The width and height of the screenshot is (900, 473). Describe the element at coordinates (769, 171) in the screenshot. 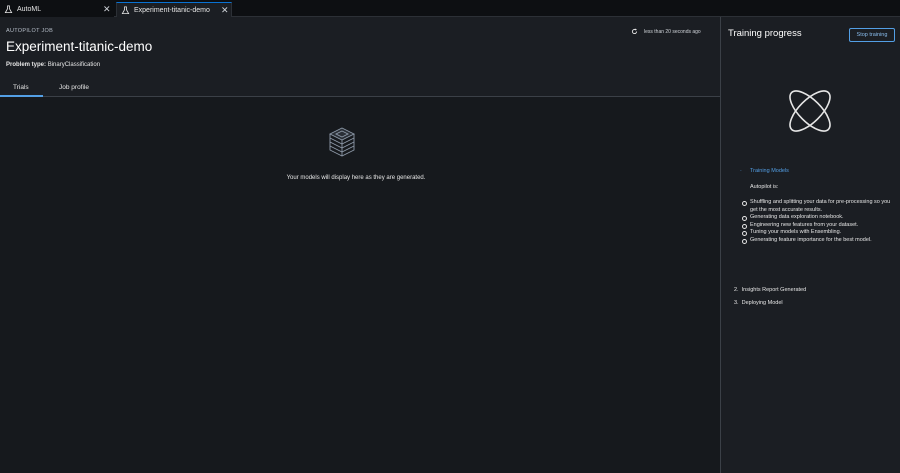

I see `current-step-label: Training Models` at that location.